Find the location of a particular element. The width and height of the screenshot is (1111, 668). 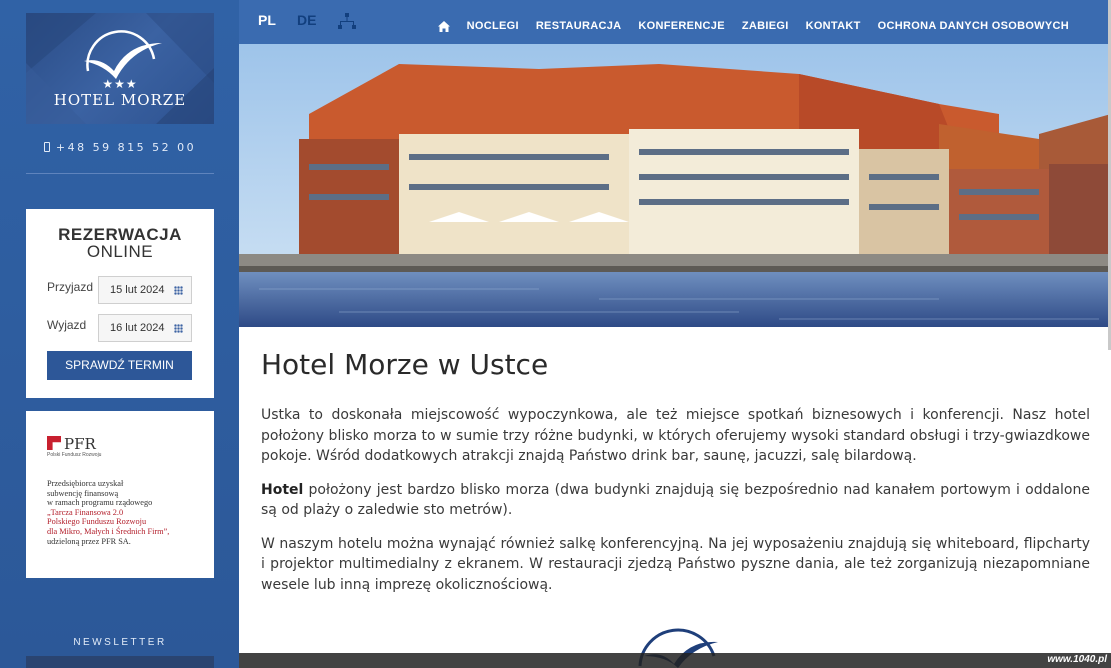

phone-text: +48 59 815 52 00 is located at coordinates (126, 147).